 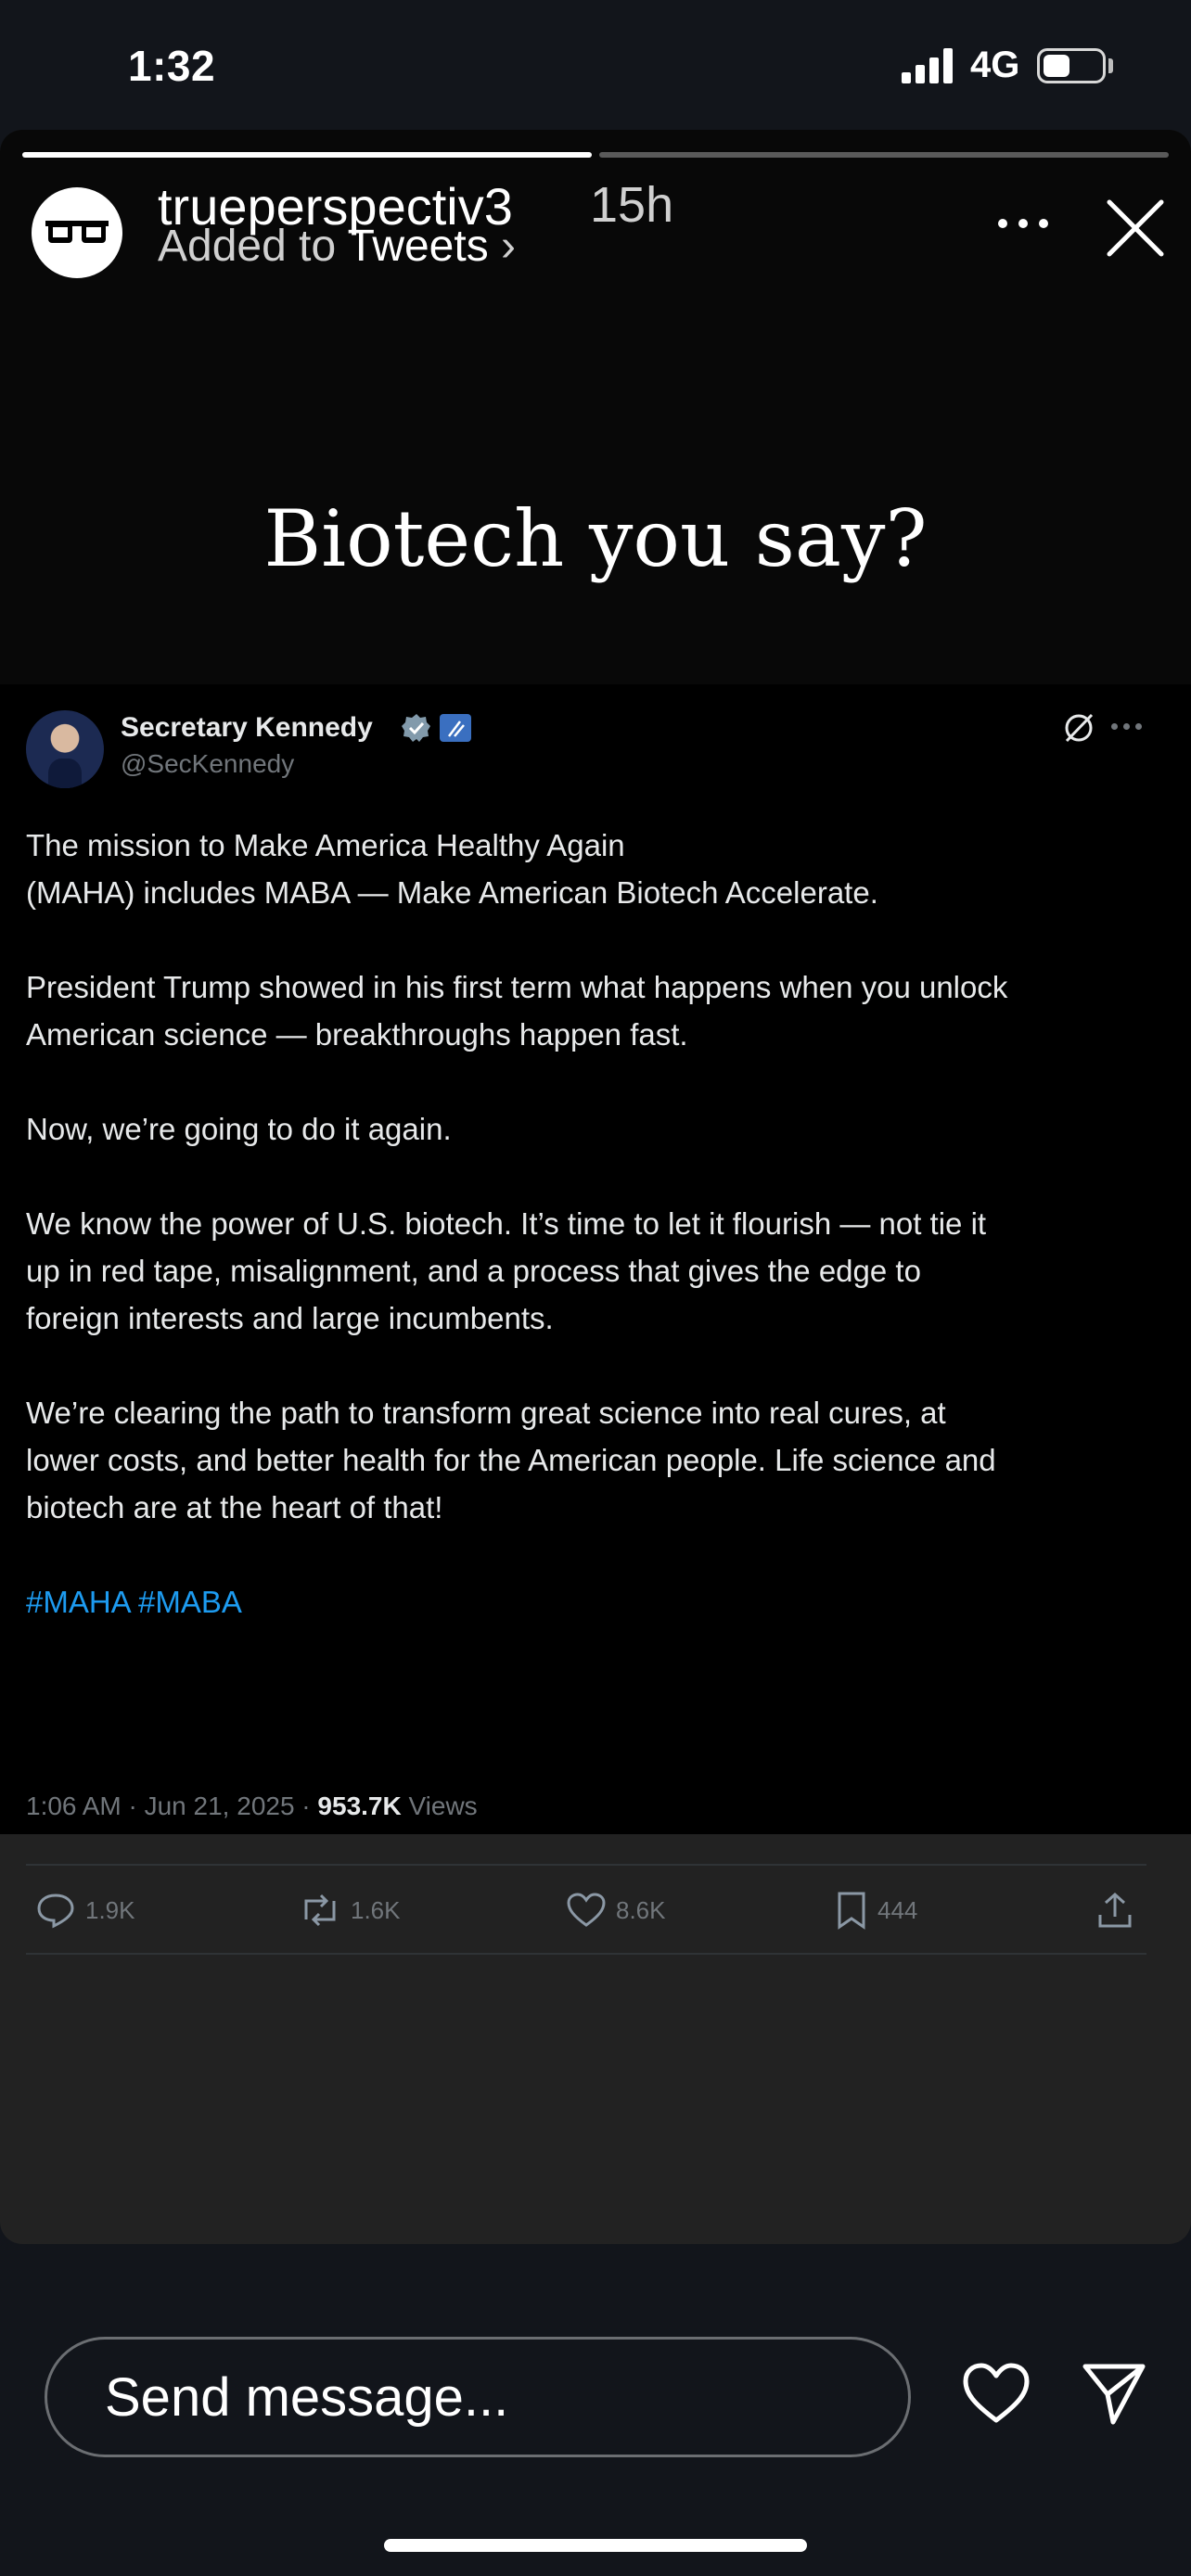 I want to click on grok-icon, so click(x=1079, y=728).